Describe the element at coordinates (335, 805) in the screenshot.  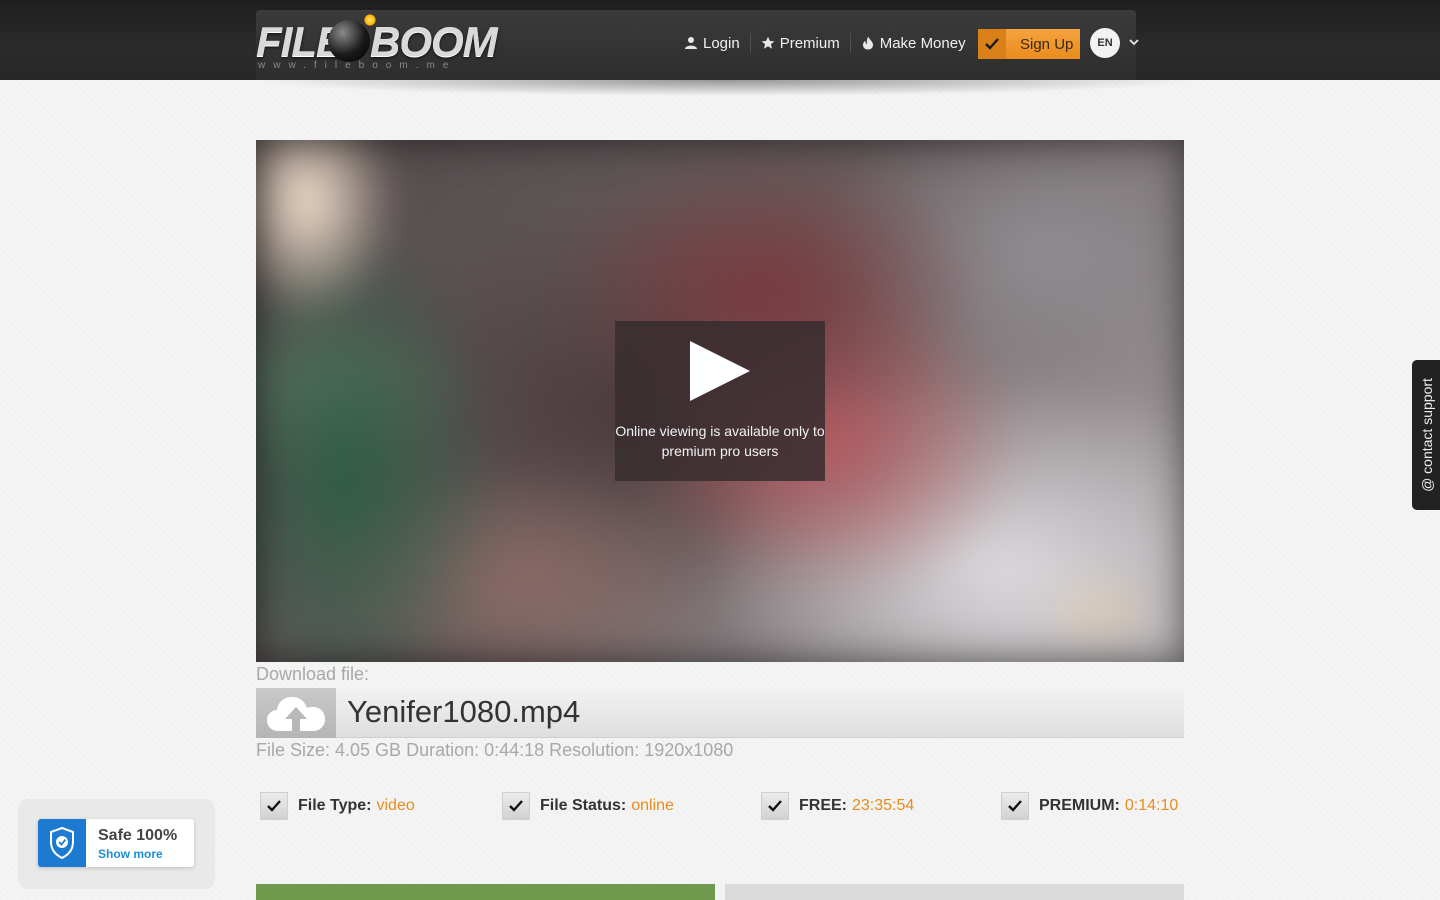
I see `stat-label: File Type:` at that location.